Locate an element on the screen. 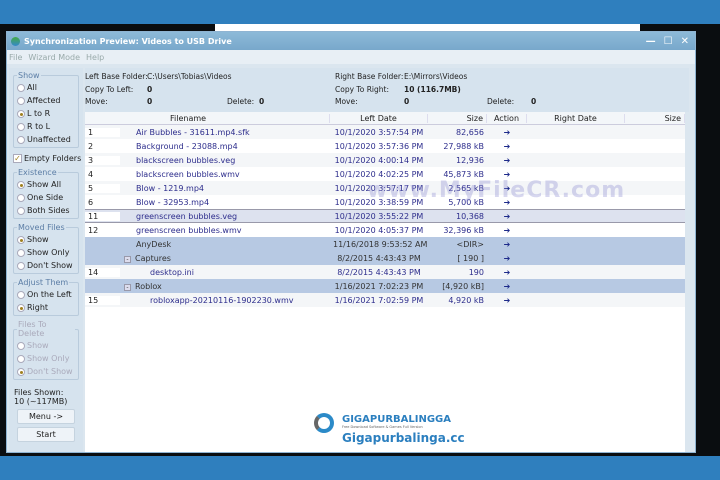  moved-option-don-t-show: Don't Show is located at coordinates (46, 265).